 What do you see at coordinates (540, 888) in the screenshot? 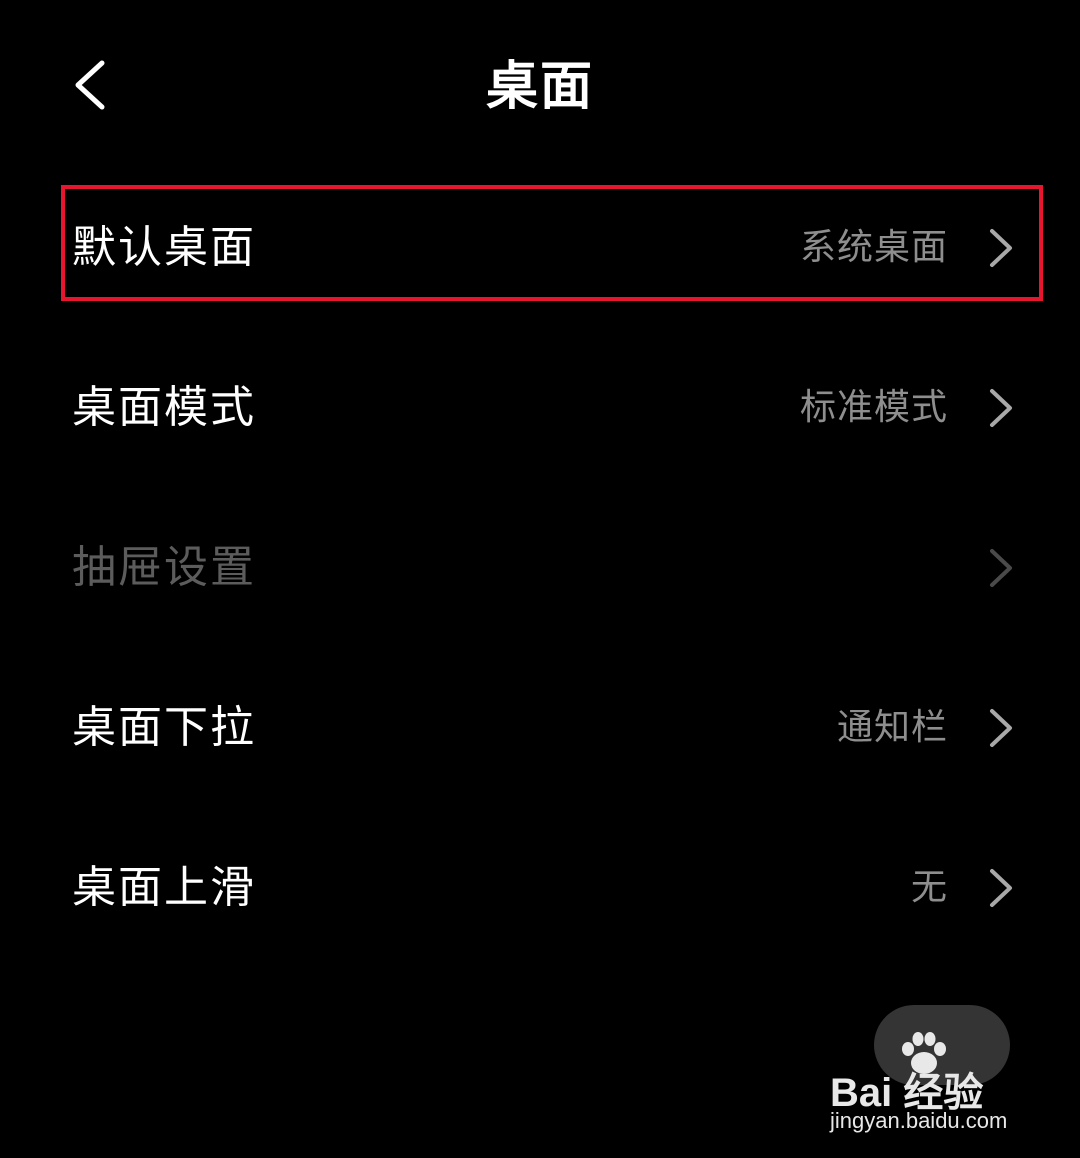
I see `setting-row-swipe-up: 桌面上滑 无` at bounding box center [540, 888].